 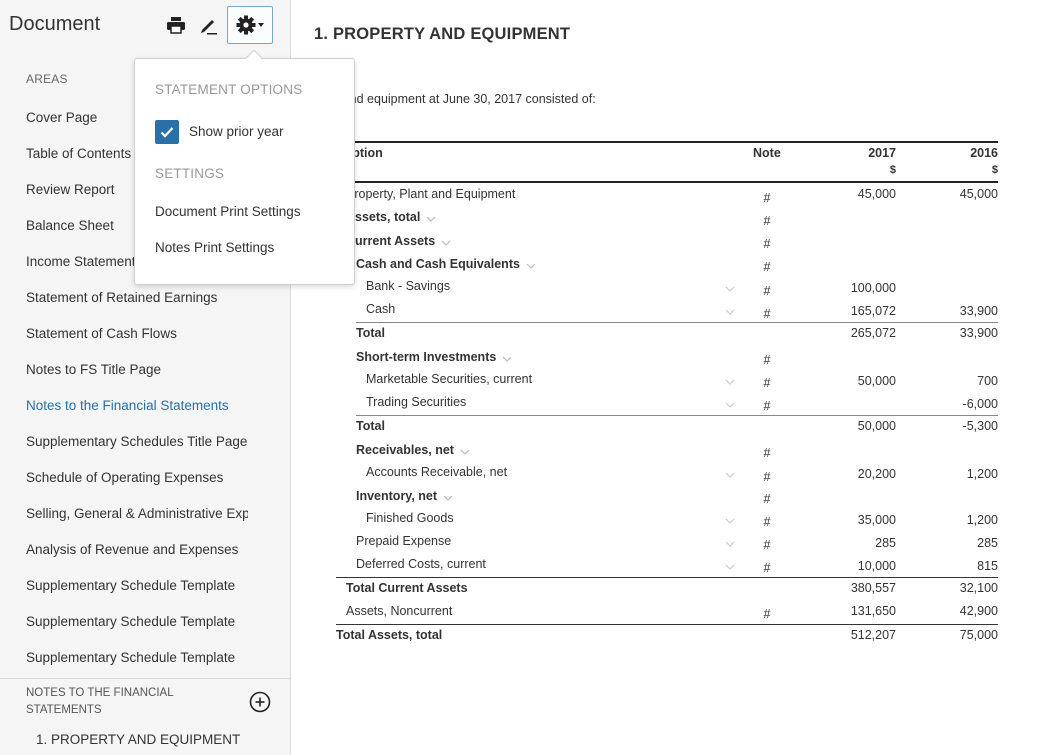 What do you see at coordinates (449, 379) in the screenshot?
I see `row-label: Marketable Securities, current` at bounding box center [449, 379].